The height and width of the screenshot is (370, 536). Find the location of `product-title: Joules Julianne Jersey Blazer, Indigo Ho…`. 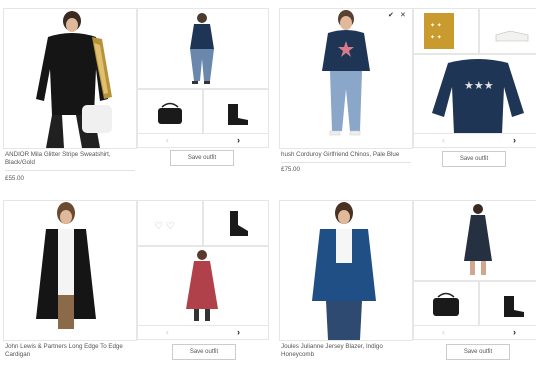

product-title: Joules Julianne Jersey Blazer, Indigo Ho… is located at coordinates (346, 351).